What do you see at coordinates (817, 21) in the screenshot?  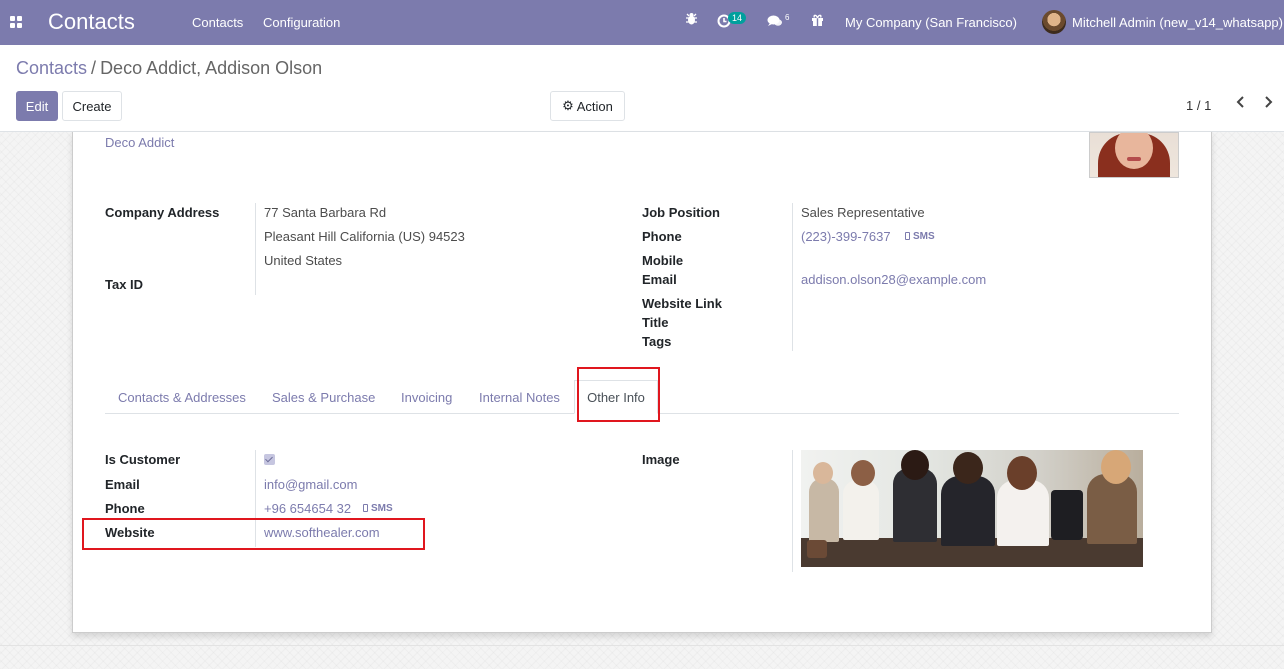 I see `gift-icon` at bounding box center [817, 21].